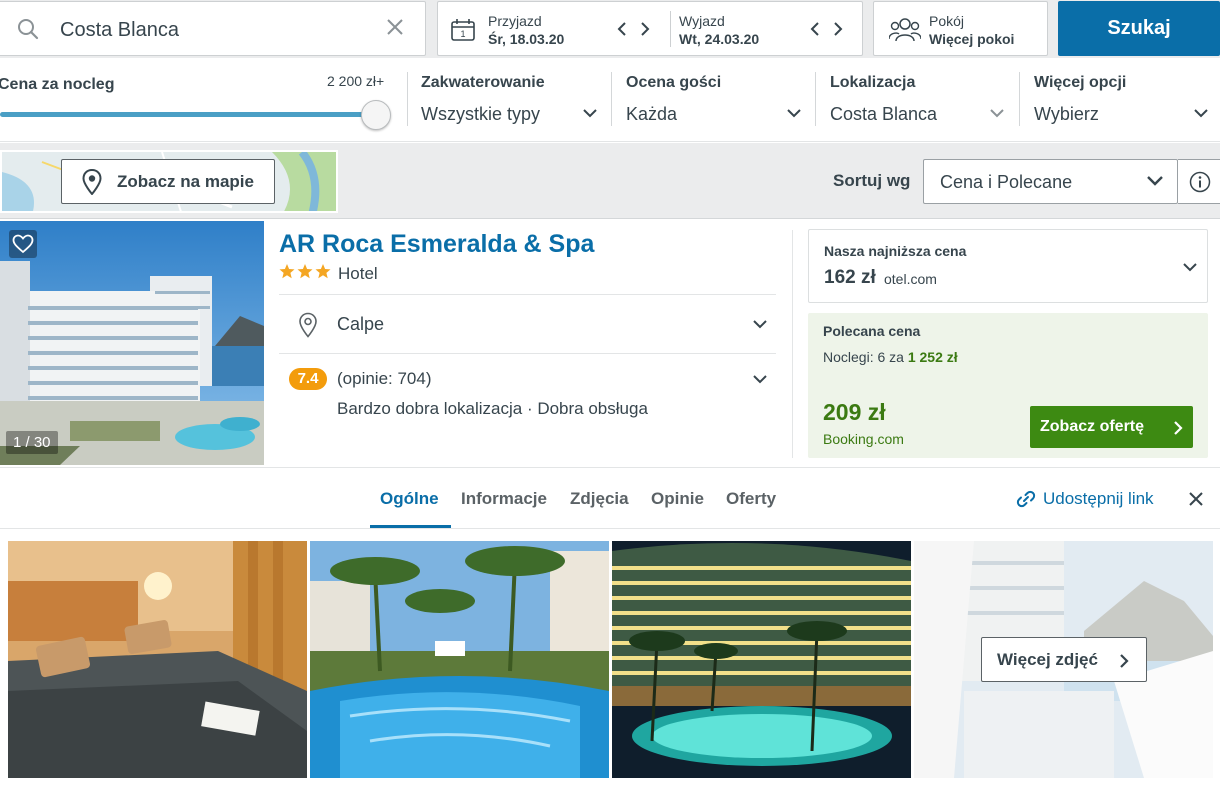 This screenshot has height=789, width=1220. Describe the element at coordinates (854, 412) in the screenshot. I see `featured-price-value: 209 zł` at that location.